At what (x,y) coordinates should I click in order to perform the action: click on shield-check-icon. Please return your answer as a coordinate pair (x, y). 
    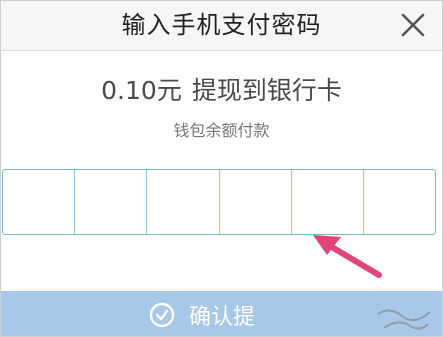
    Looking at the image, I should click on (162, 315).